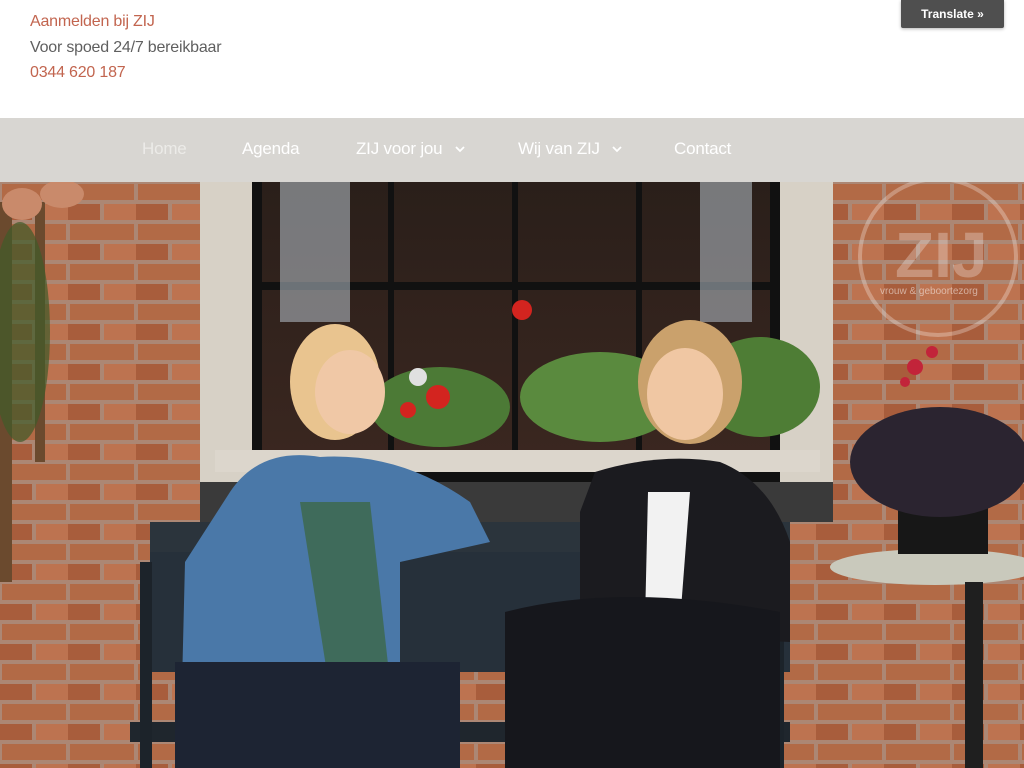 The width and height of the screenshot is (1024, 768). I want to click on tagline: Voor spoed 24/7 bereikbaar, so click(126, 47).